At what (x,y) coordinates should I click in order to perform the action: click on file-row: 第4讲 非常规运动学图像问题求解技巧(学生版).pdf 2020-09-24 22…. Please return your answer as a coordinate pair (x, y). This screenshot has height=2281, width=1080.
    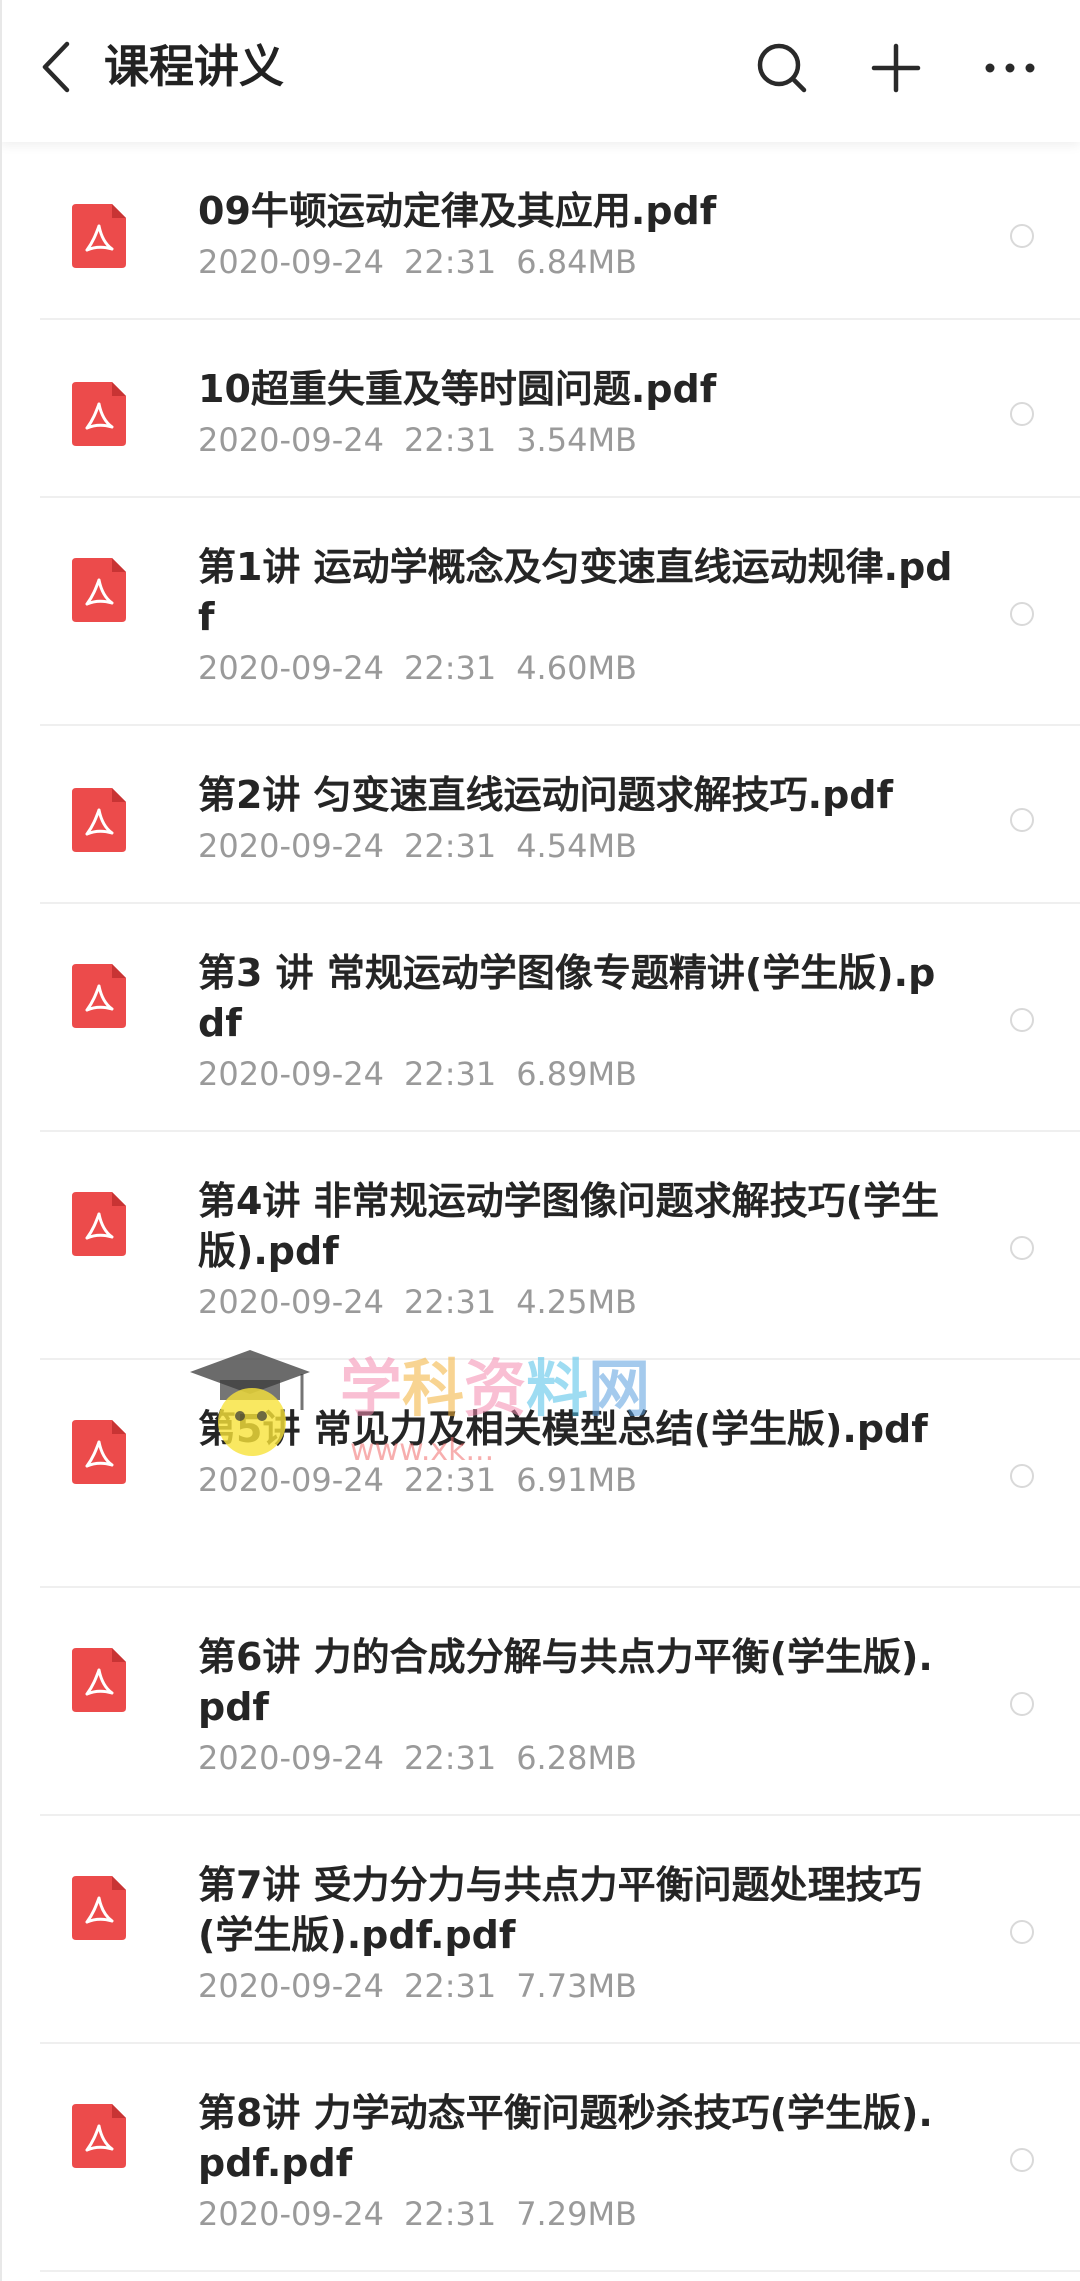
    Looking at the image, I should click on (540, 1246).